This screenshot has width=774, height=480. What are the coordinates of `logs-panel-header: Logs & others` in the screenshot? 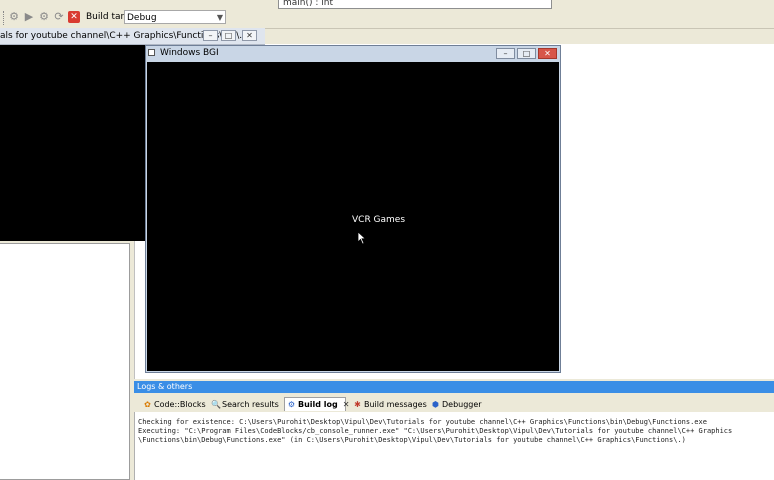 It's located at (454, 387).